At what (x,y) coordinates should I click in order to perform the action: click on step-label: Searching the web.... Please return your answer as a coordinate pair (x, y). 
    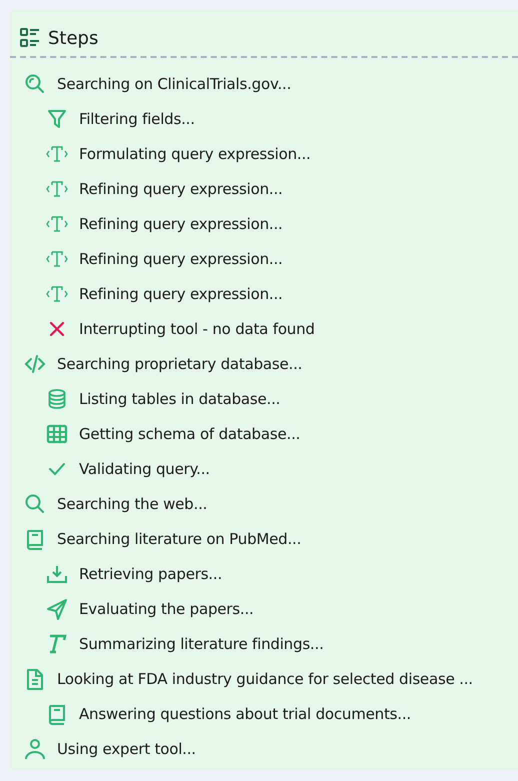
    Looking at the image, I should click on (132, 503).